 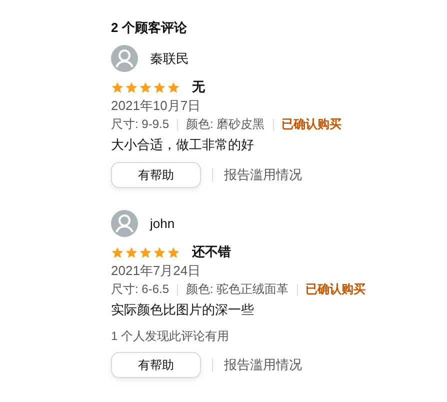 I want to click on reviews-heading: 2 个顾客评论, so click(x=149, y=28).